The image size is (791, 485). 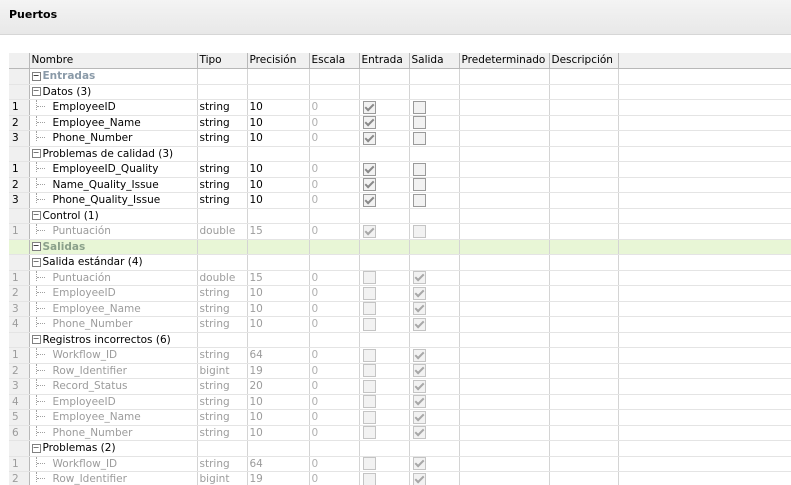 What do you see at coordinates (113, 262) in the screenshot?
I see `group-label-cell: − Salida estándar (4)` at bounding box center [113, 262].